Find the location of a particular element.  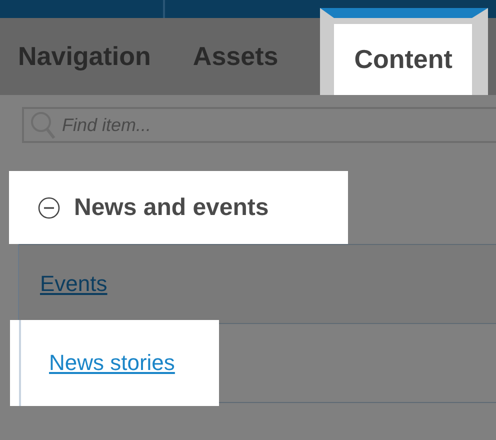

collapse-icon is located at coordinates (49, 207).